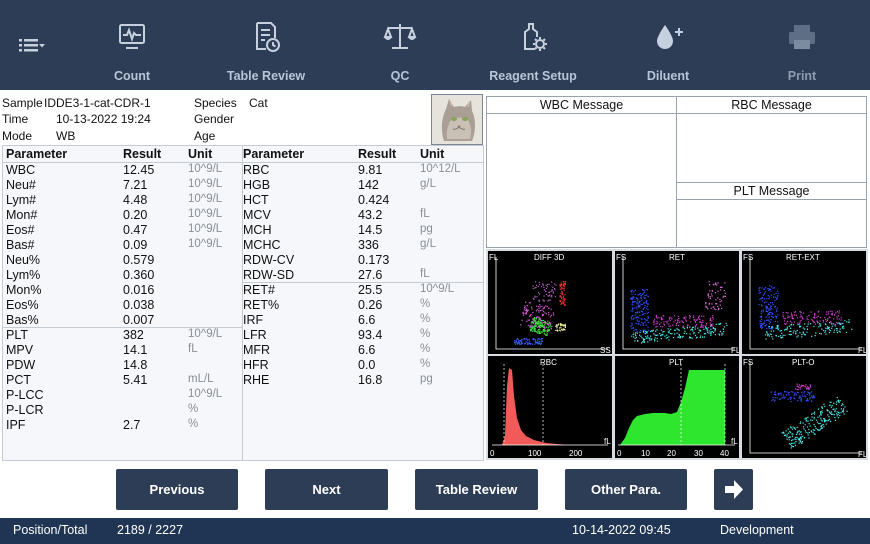  What do you see at coordinates (733, 489) in the screenshot?
I see `next-page-arrow-button` at bounding box center [733, 489].